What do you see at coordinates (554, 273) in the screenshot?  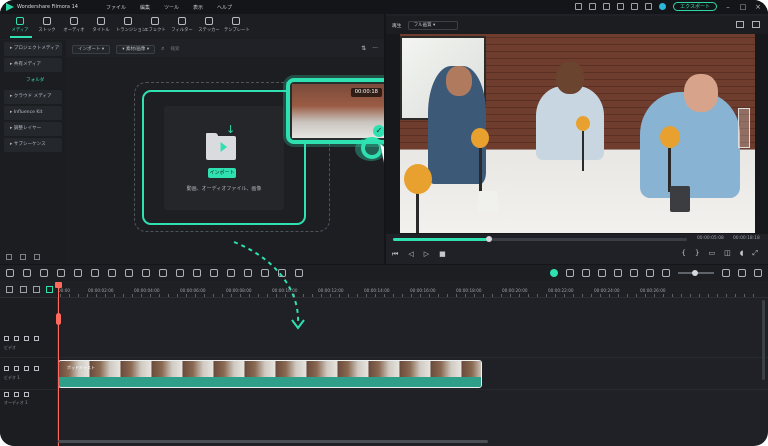 I see `render-icon` at bounding box center [554, 273].